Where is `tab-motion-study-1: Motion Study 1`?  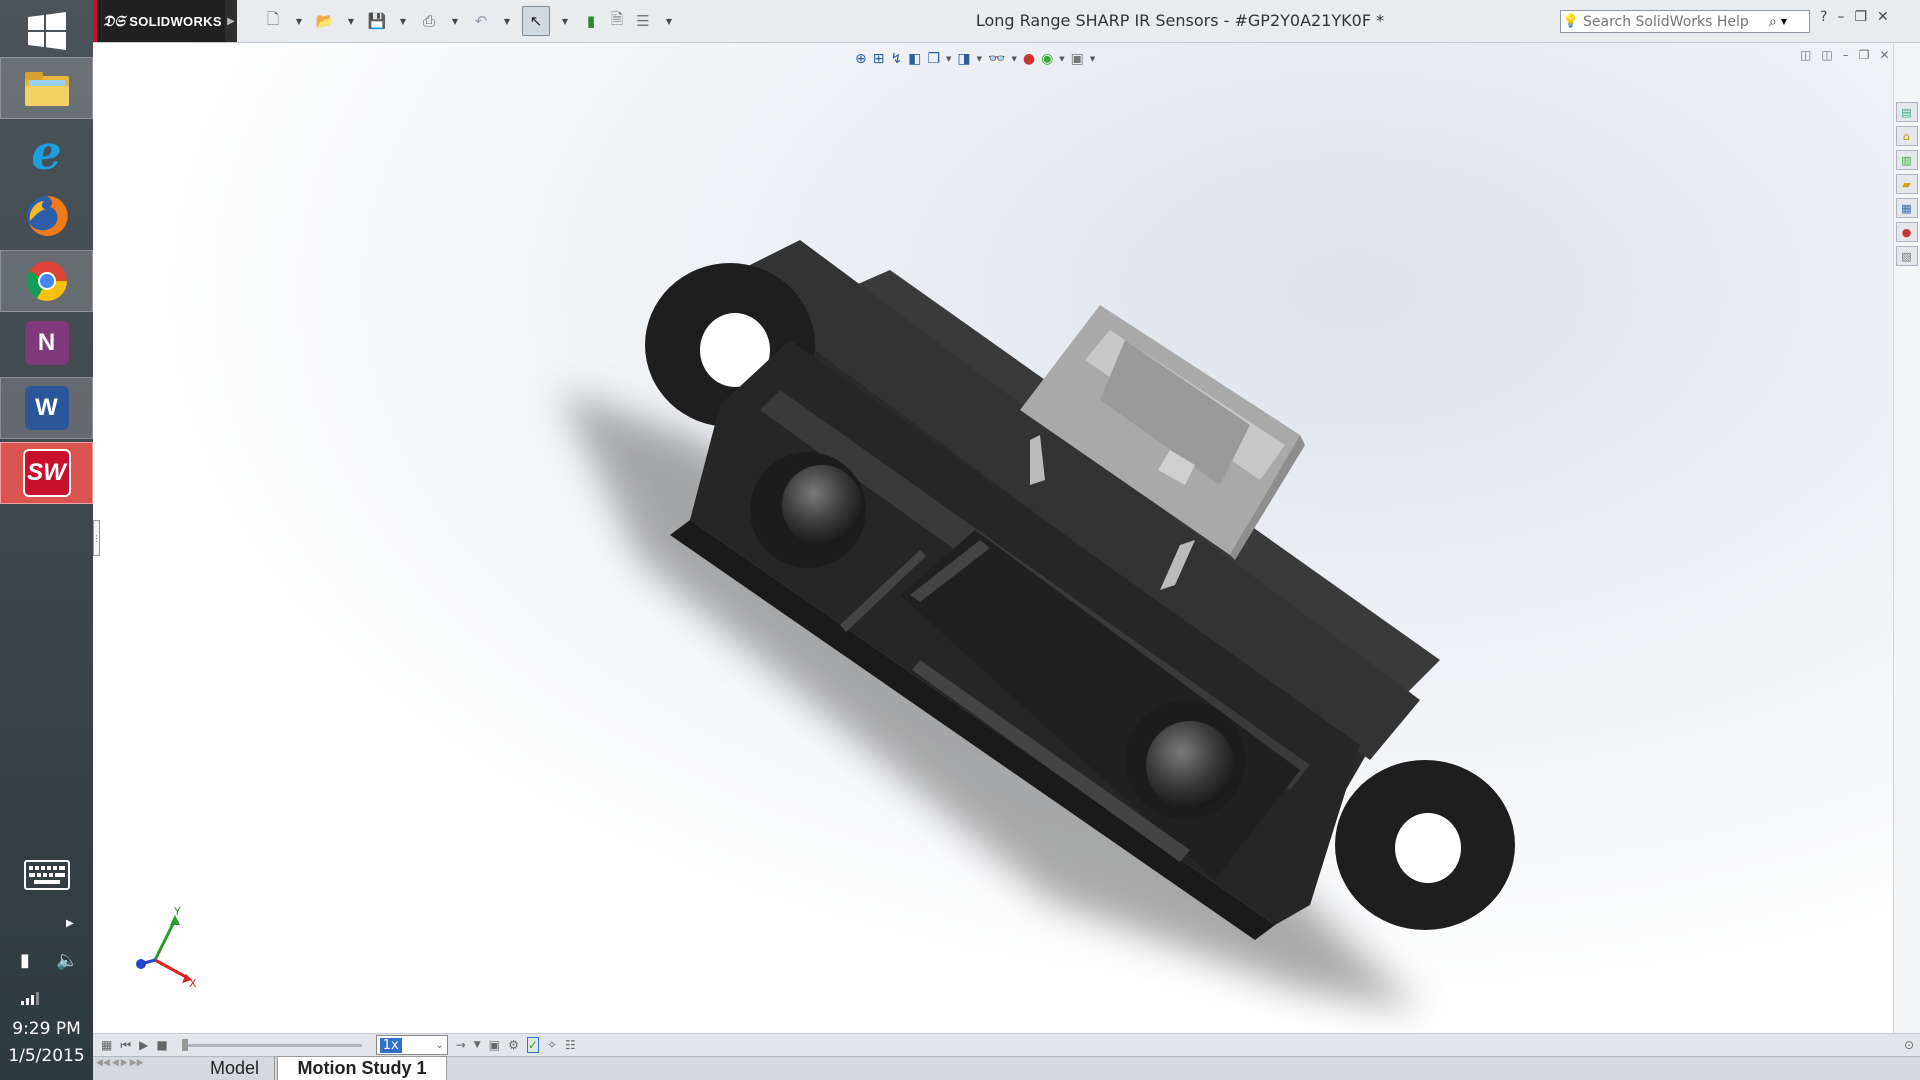 tab-motion-study-1: Motion Study 1 is located at coordinates (362, 1068).